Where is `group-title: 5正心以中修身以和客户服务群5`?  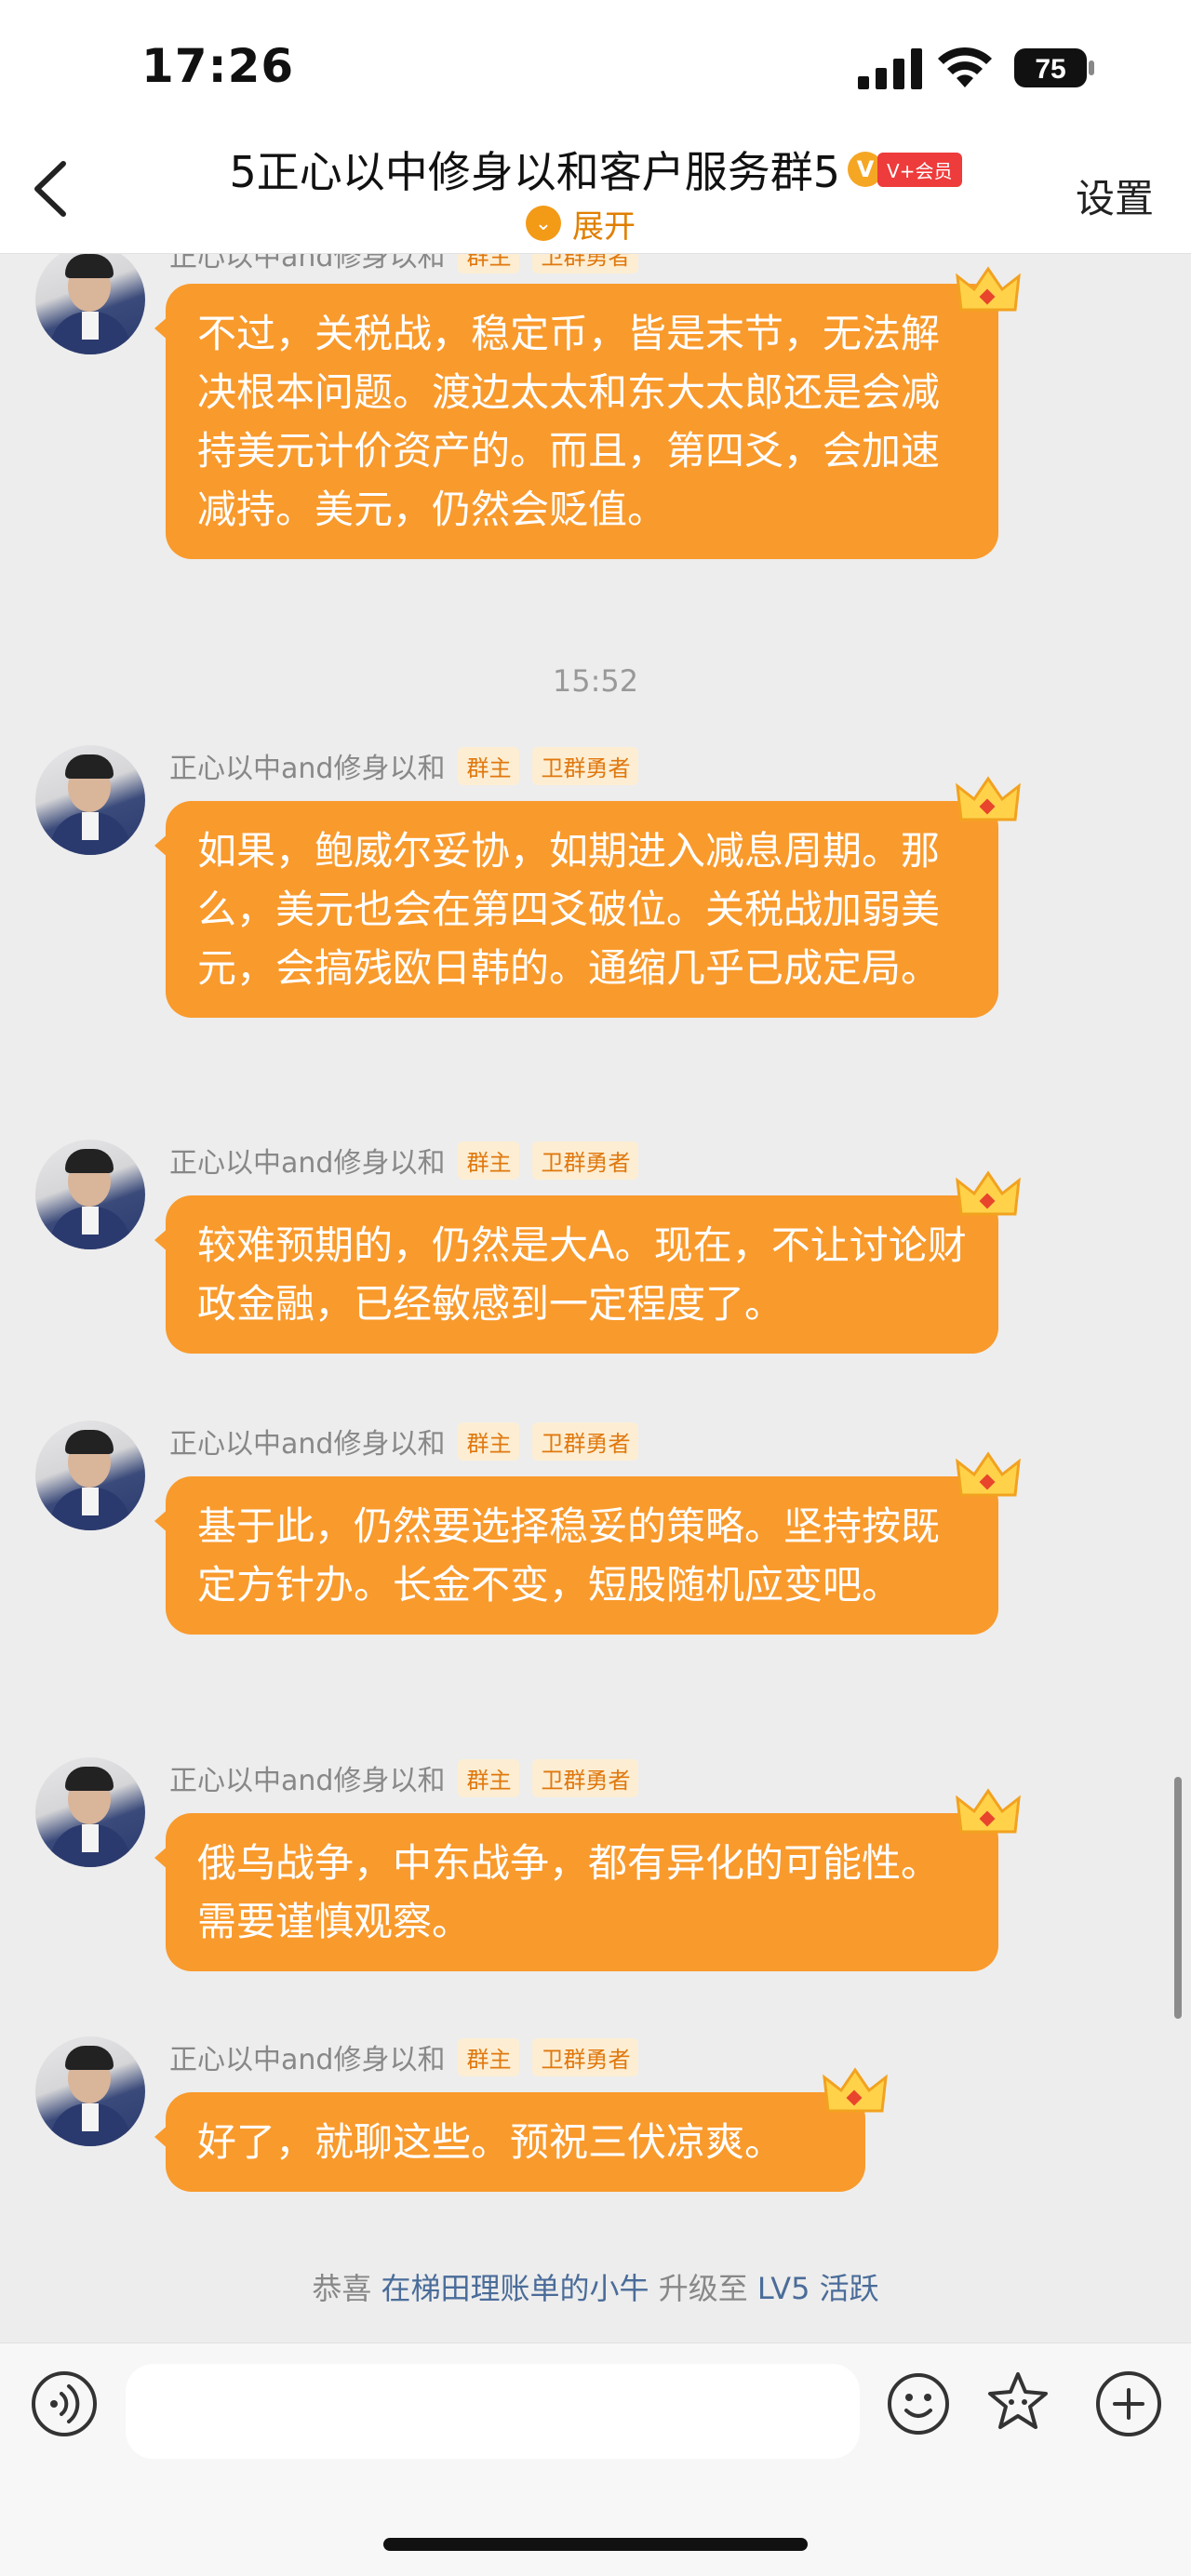 group-title: 5正心以中修身以和客户服务群5 is located at coordinates (535, 172).